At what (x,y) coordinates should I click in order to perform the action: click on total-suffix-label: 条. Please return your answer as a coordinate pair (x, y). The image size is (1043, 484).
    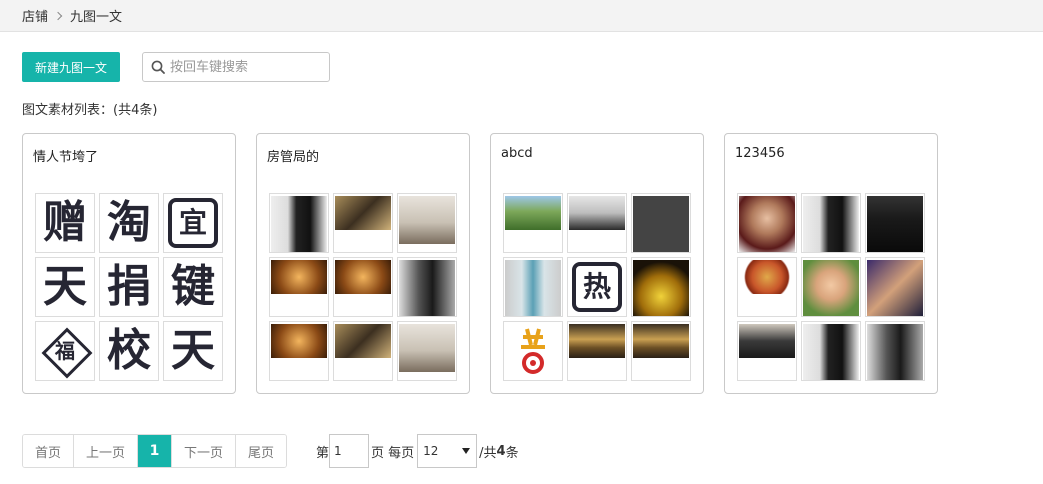
    Looking at the image, I should click on (512, 453).